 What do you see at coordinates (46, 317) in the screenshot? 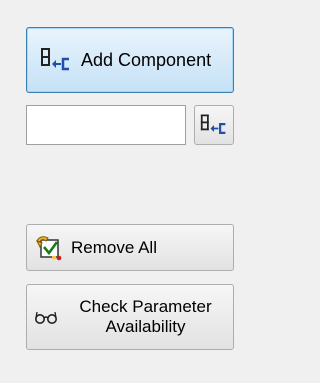
I see `glasses-icon` at bounding box center [46, 317].